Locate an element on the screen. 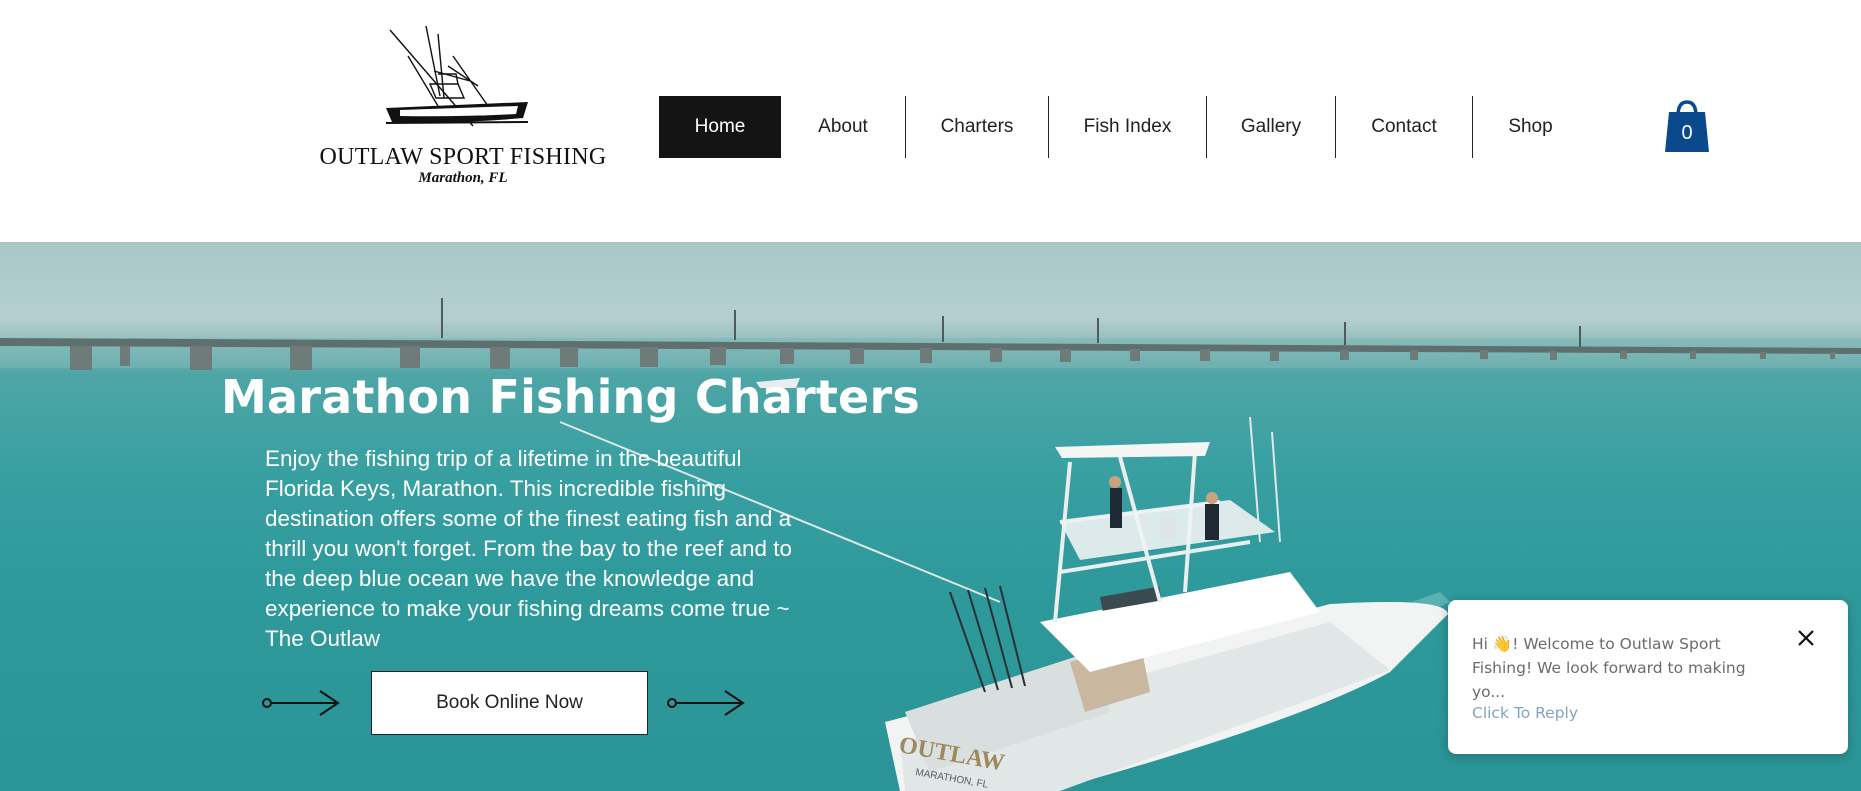  click-to-reply-link: Click To Reply is located at coordinates (1525, 713).